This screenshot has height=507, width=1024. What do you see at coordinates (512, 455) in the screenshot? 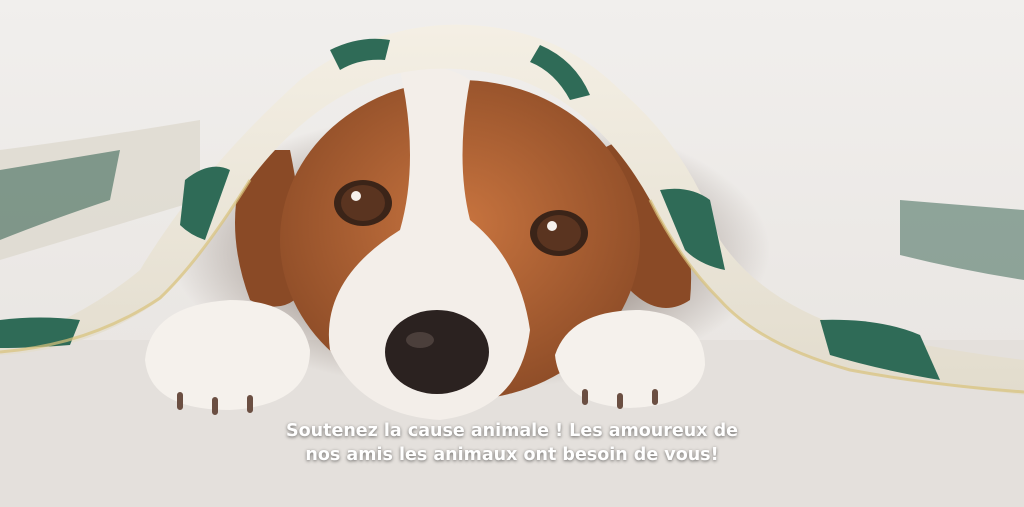
I see `caption-line-2: nos amis les animaux ont besoin de vous!` at bounding box center [512, 455].